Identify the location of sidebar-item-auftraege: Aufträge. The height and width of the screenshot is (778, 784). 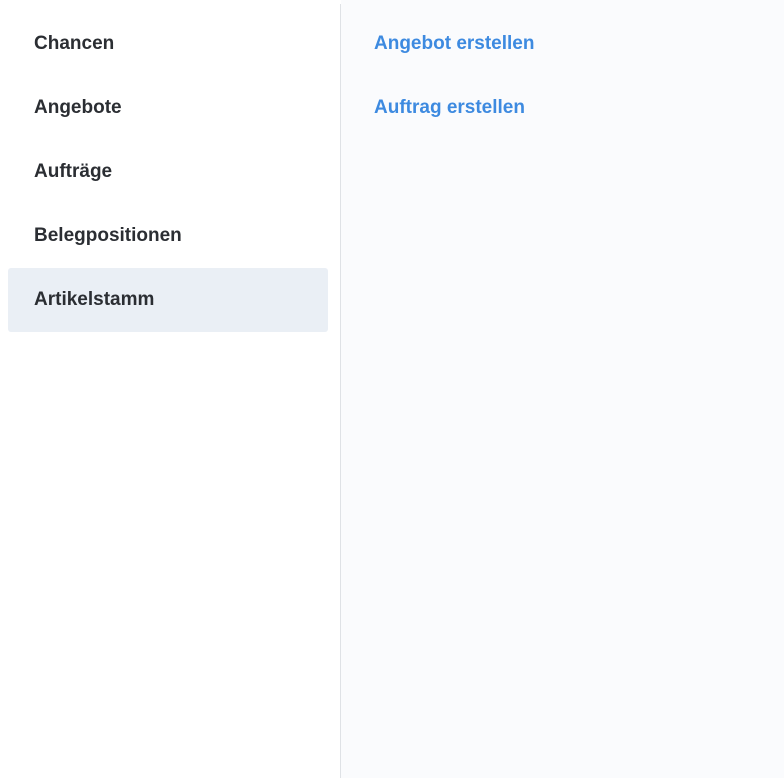
(168, 172).